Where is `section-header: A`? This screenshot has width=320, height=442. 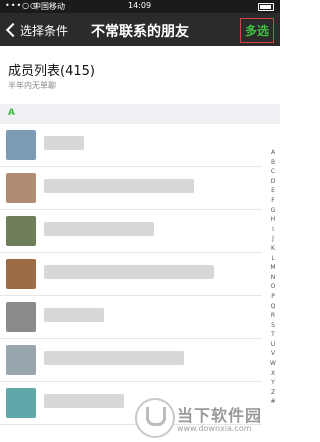 section-header: A is located at coordinates (140, 114).